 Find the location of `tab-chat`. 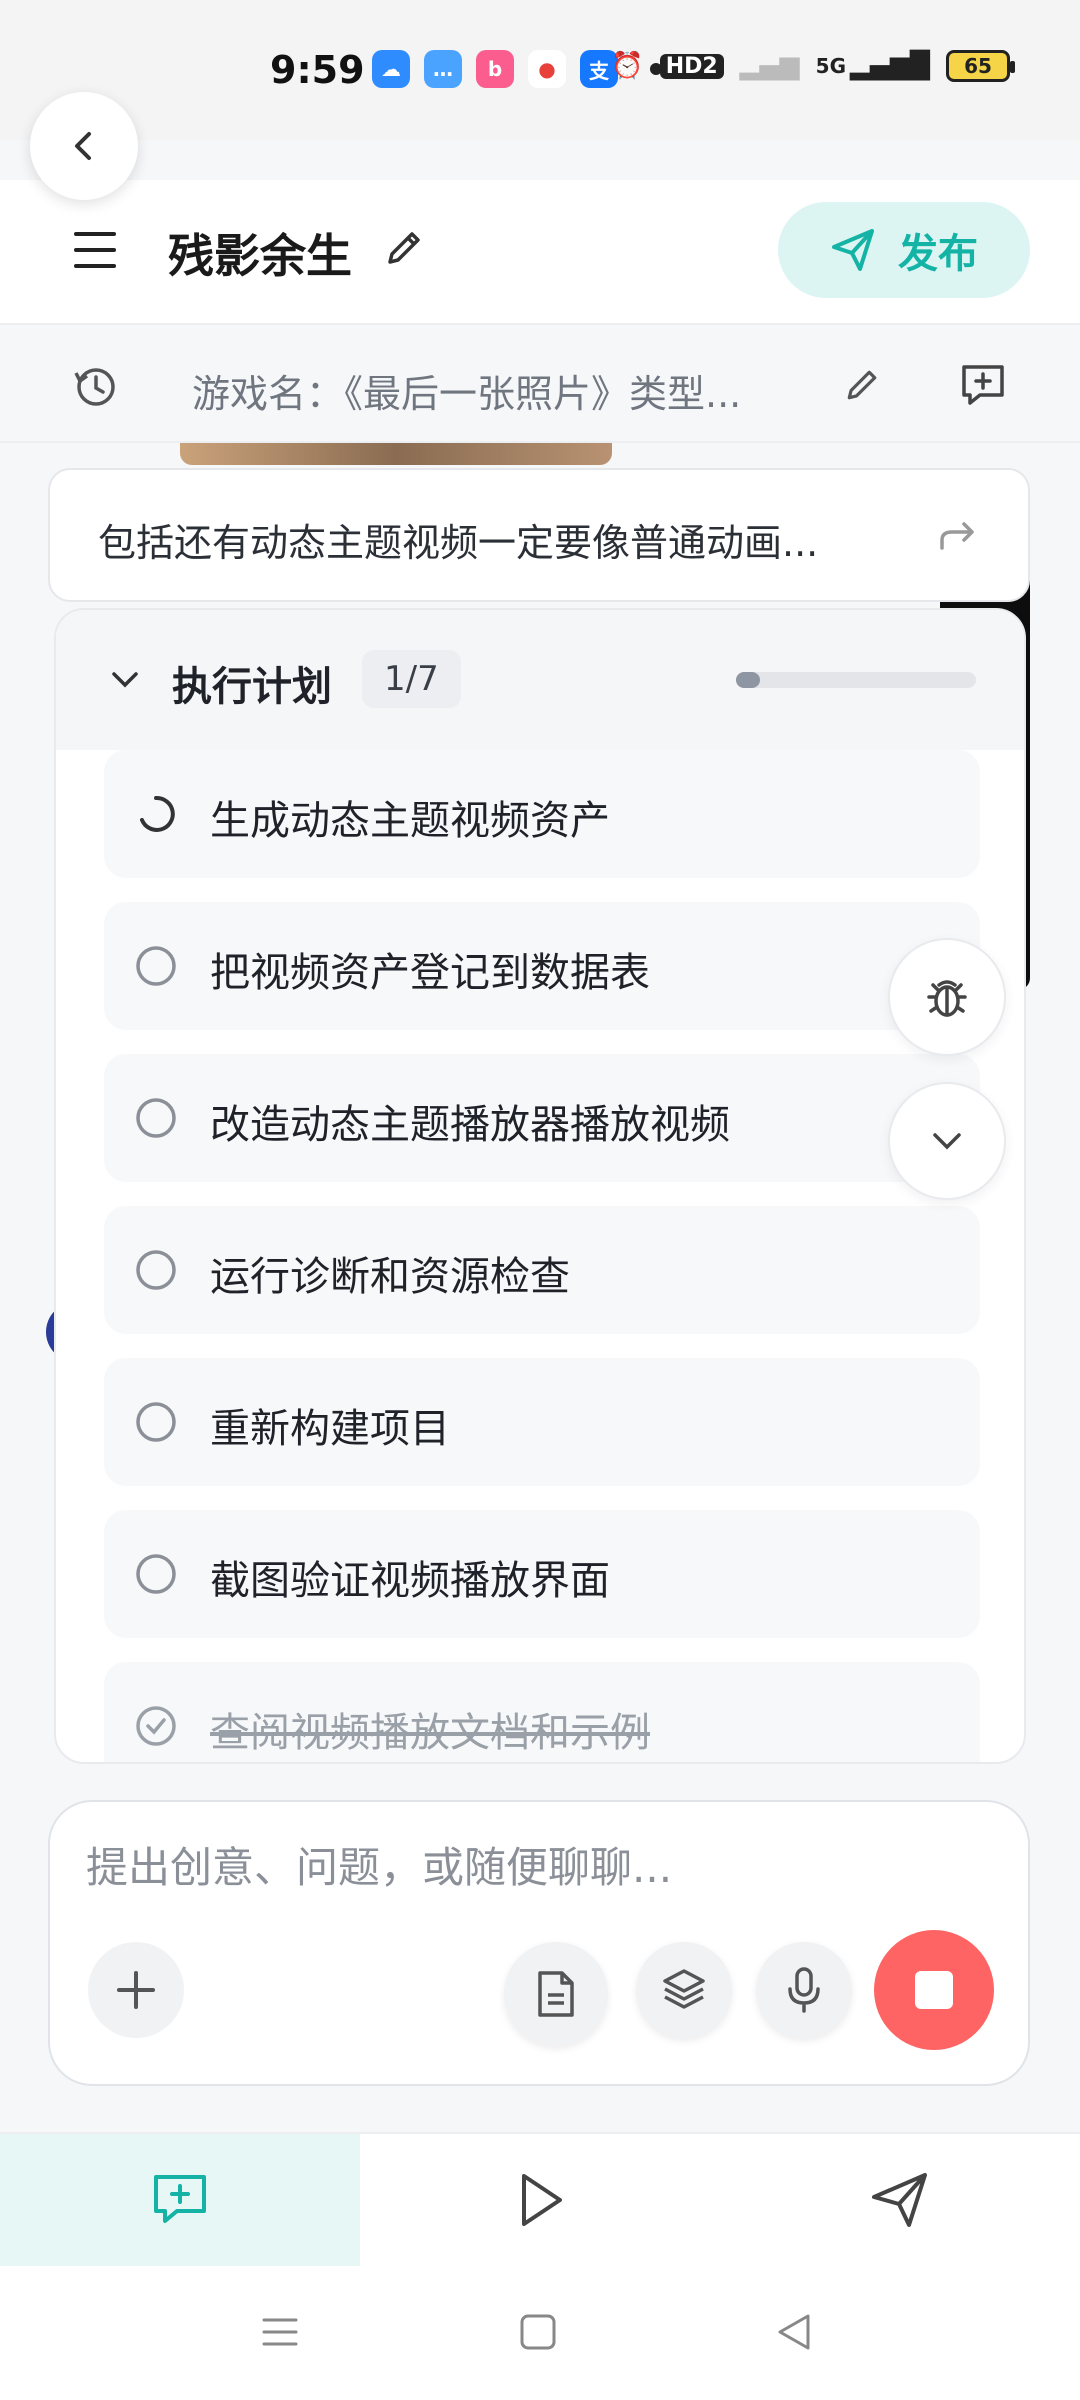

tab-chat is located at coordinates (180, 2200).